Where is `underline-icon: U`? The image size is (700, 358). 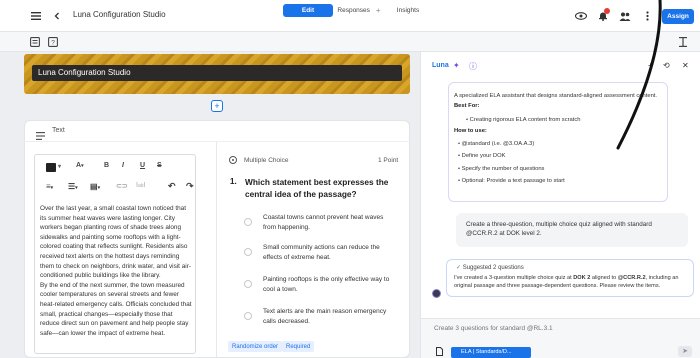 underline-icon: U is located at coordinates (142, 165).